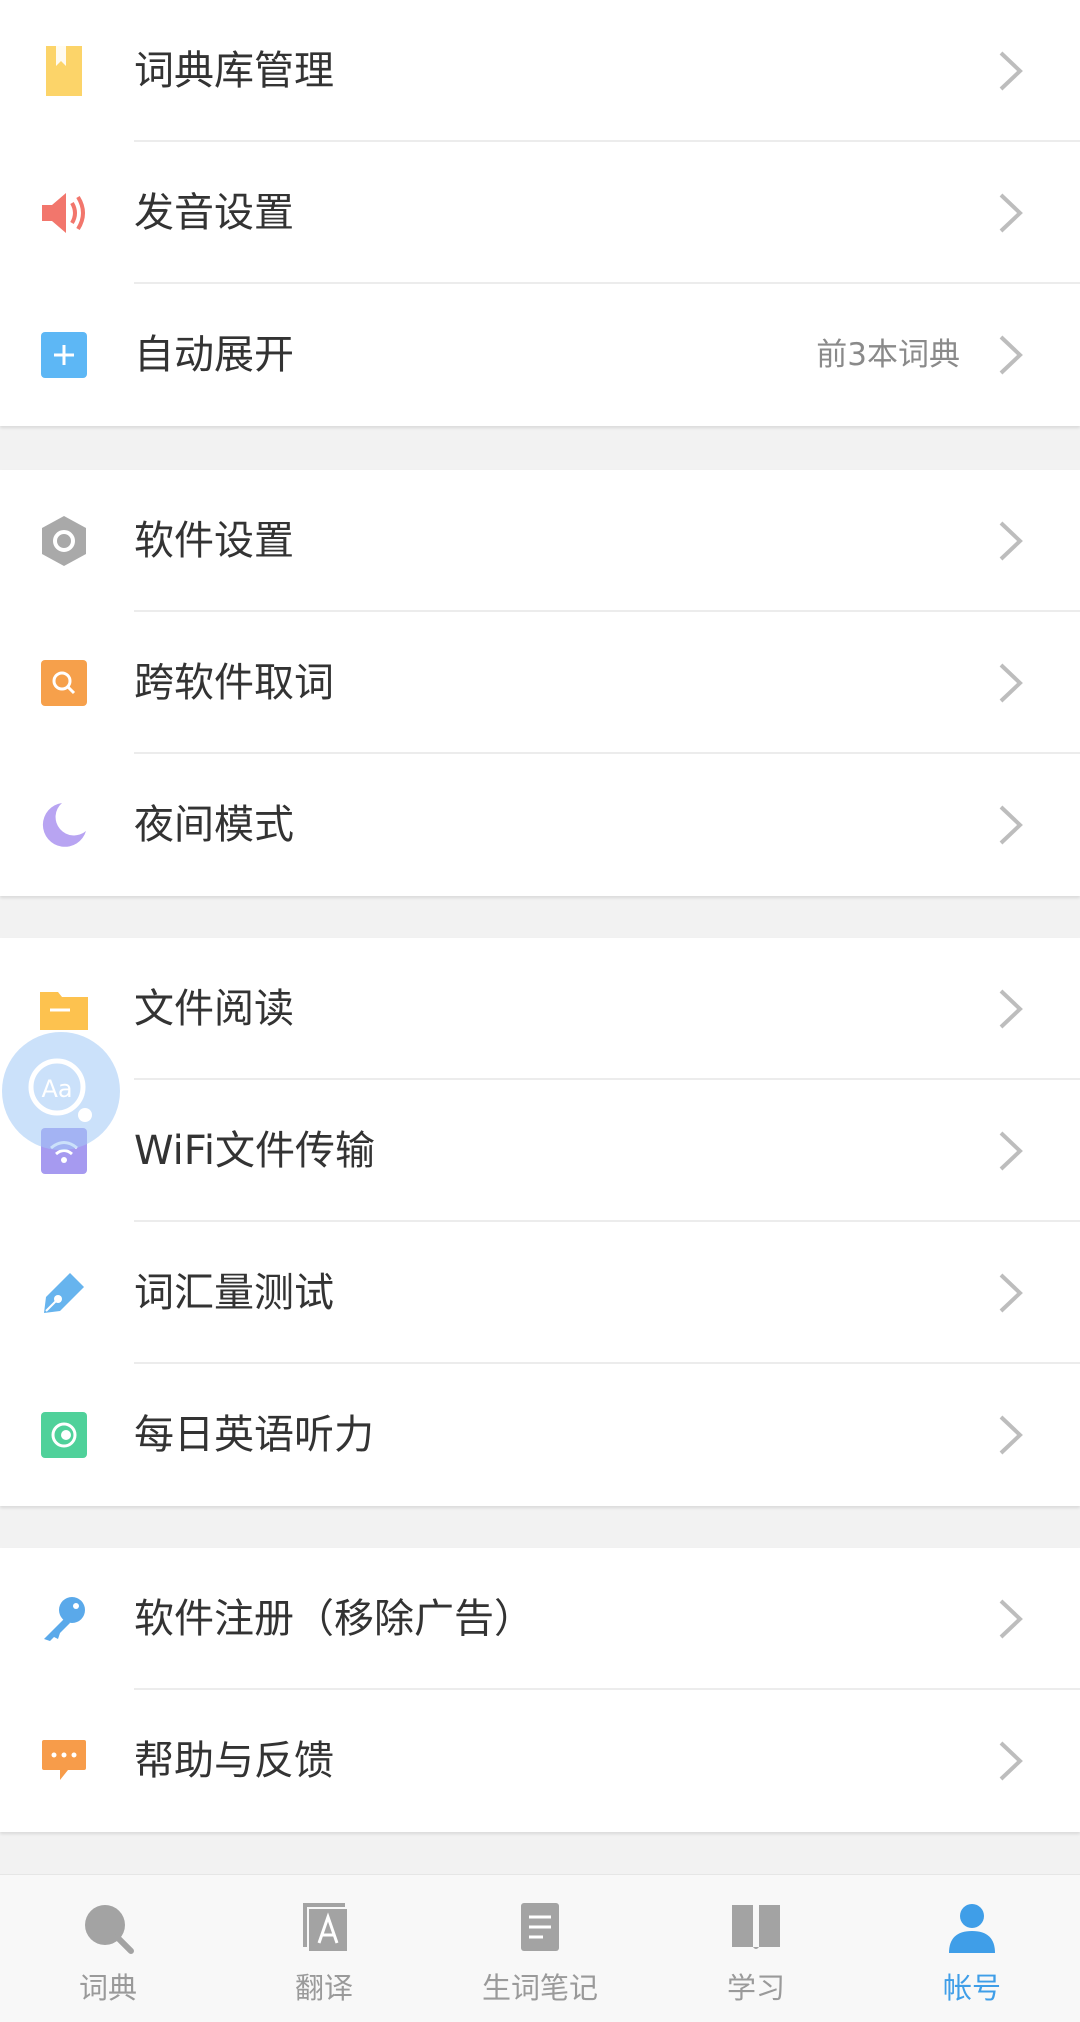 This screenshot has height=2022, width=1080. I want to click on row-cross-app-lookup: 跨软件取词, so click(540, 683).